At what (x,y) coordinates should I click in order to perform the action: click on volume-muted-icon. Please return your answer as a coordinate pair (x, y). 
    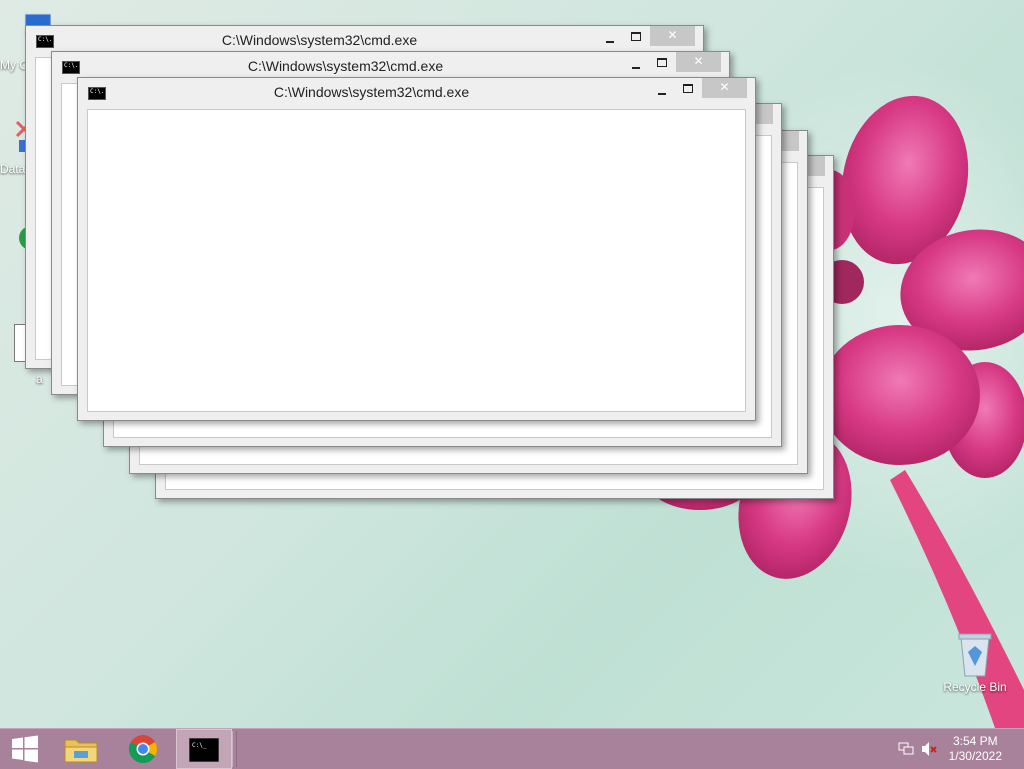
    Looking at the image, I should click on (930, 749).